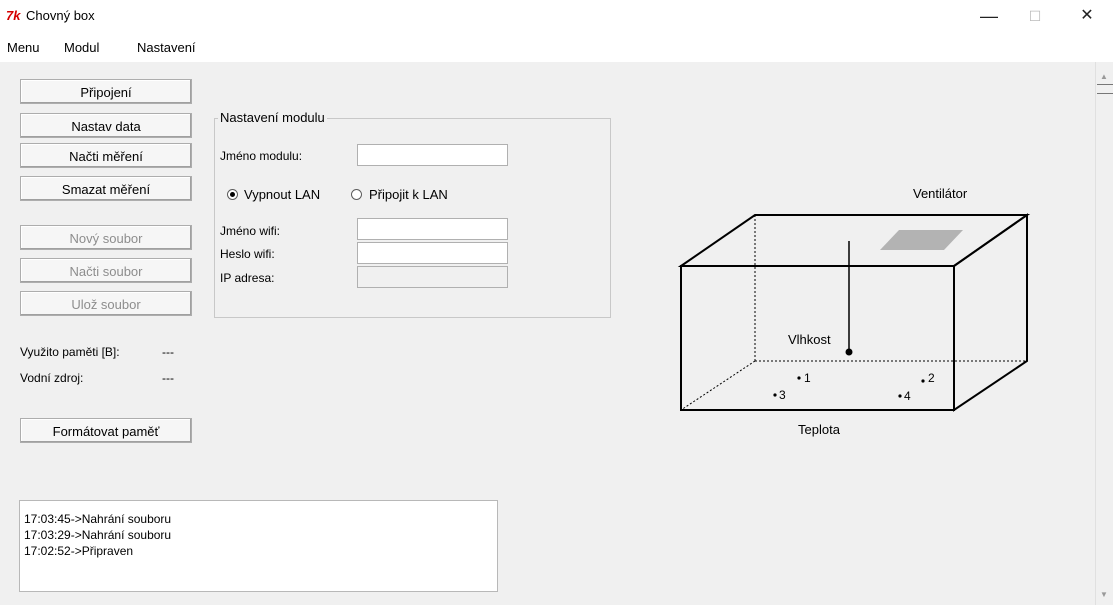  I want to click on save-file-button: Ulož soubor, so click(106, 303).